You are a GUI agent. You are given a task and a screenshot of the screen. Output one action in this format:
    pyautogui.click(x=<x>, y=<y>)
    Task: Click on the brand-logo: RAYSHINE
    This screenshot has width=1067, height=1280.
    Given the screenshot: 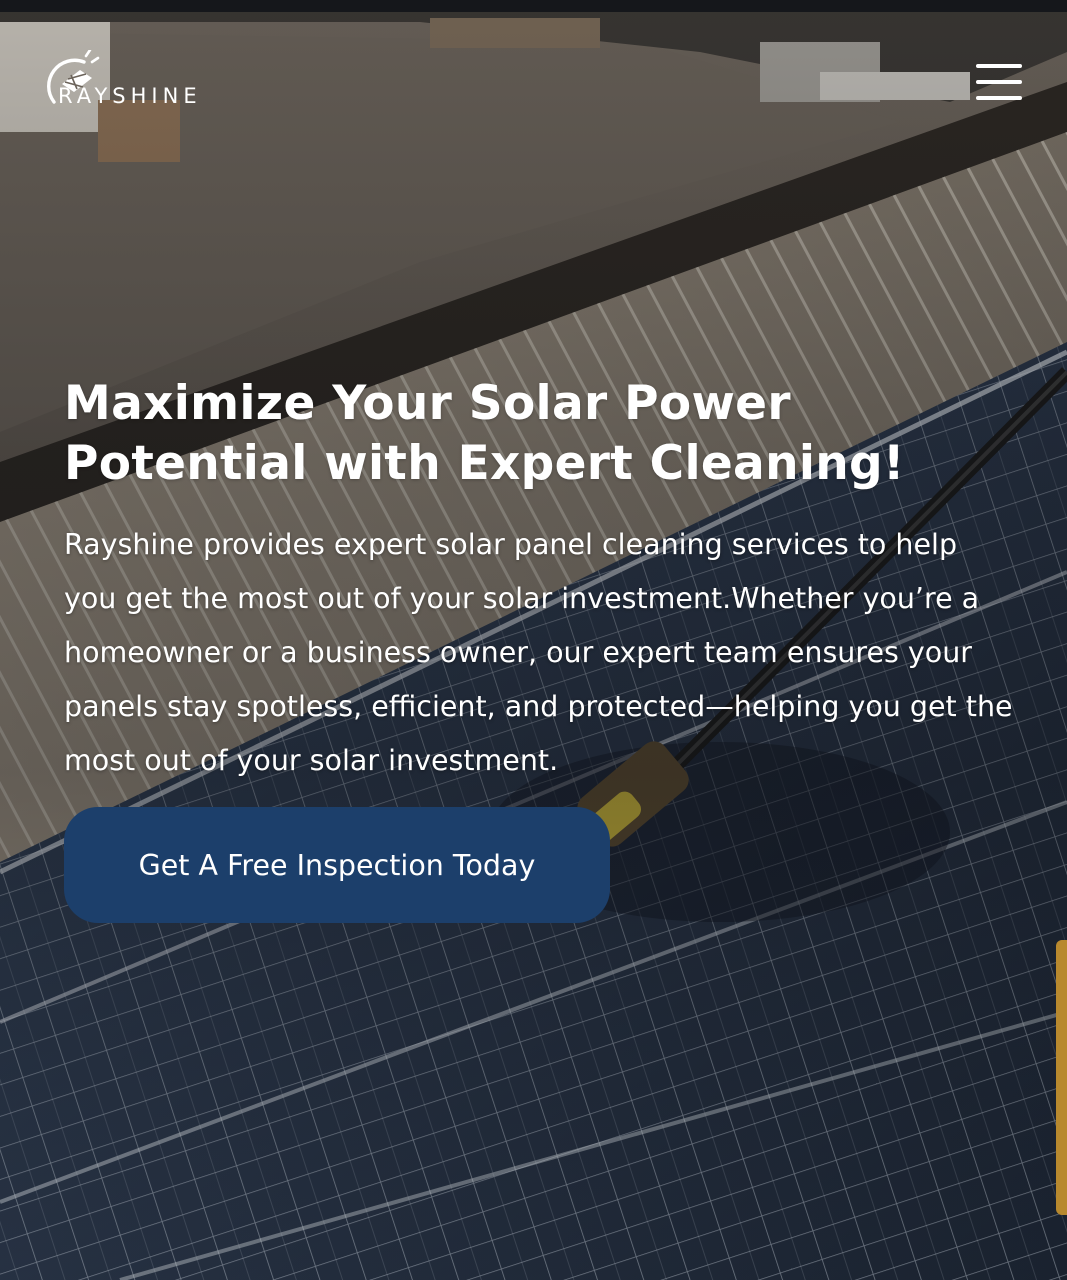 What is the action you would take?
    pyautogui.click(x=150, y=83)
    